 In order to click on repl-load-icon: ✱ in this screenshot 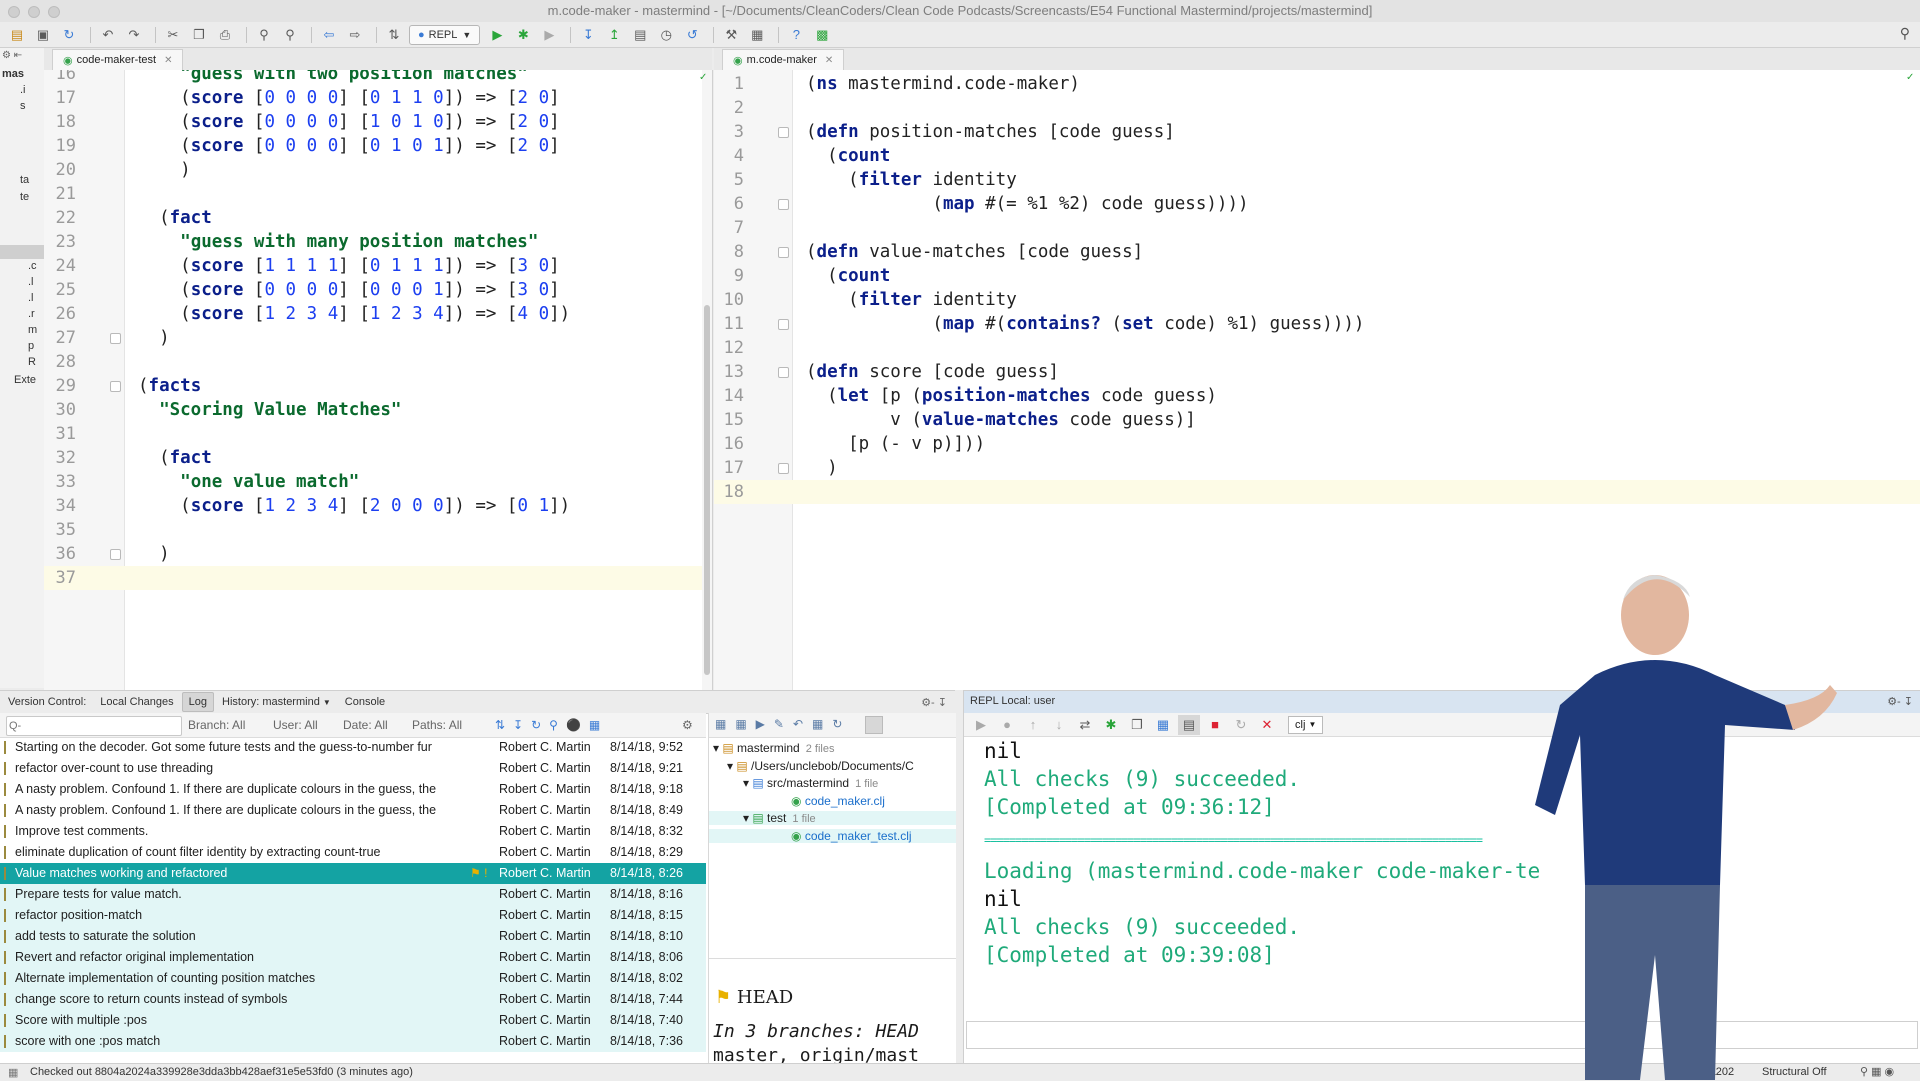, I will do `click(1111, 725)`.